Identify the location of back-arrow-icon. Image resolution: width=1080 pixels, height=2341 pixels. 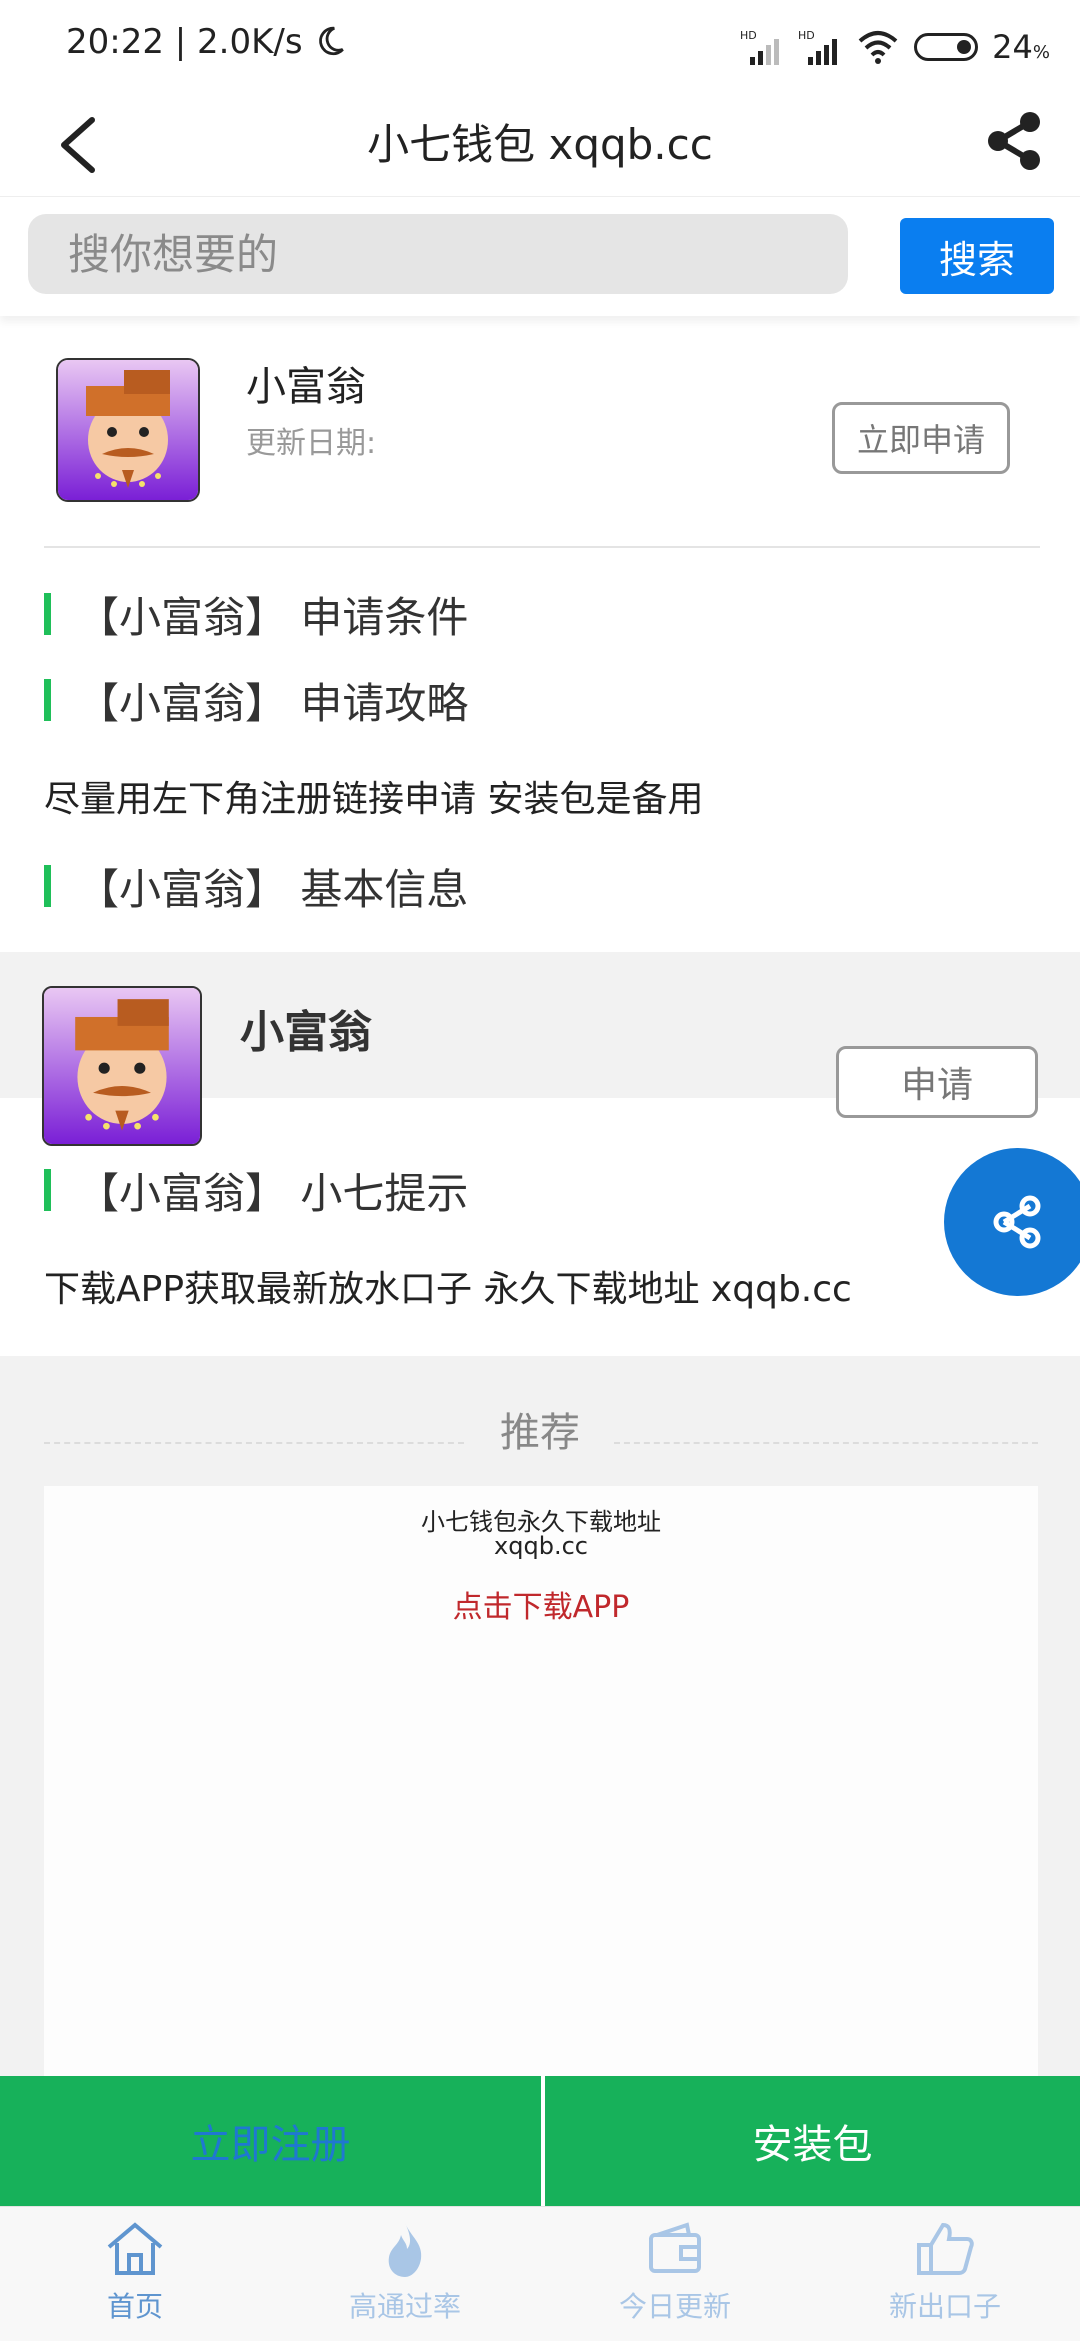
(78, 145).